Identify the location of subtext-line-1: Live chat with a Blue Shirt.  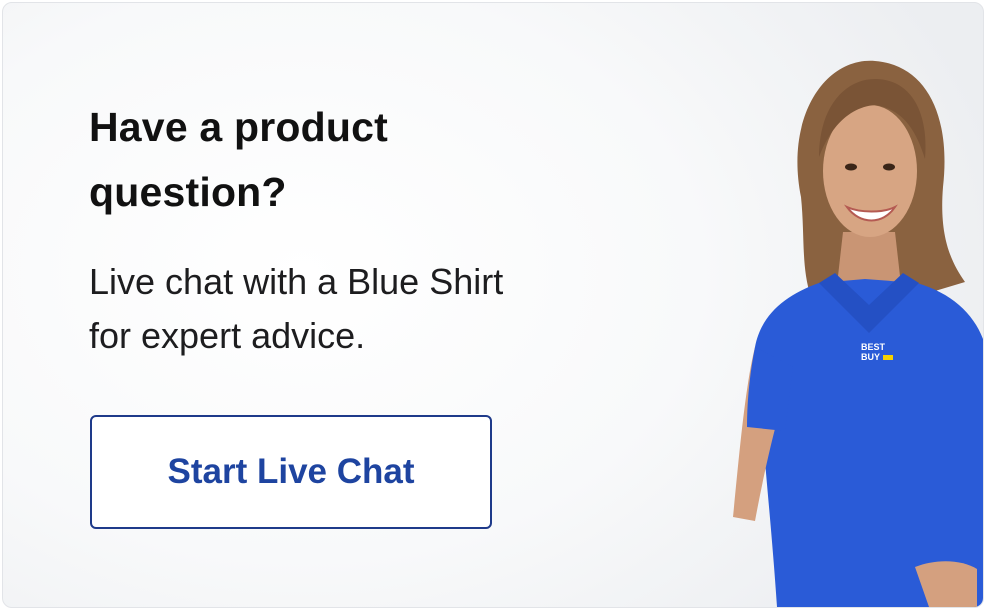
(296, 281).